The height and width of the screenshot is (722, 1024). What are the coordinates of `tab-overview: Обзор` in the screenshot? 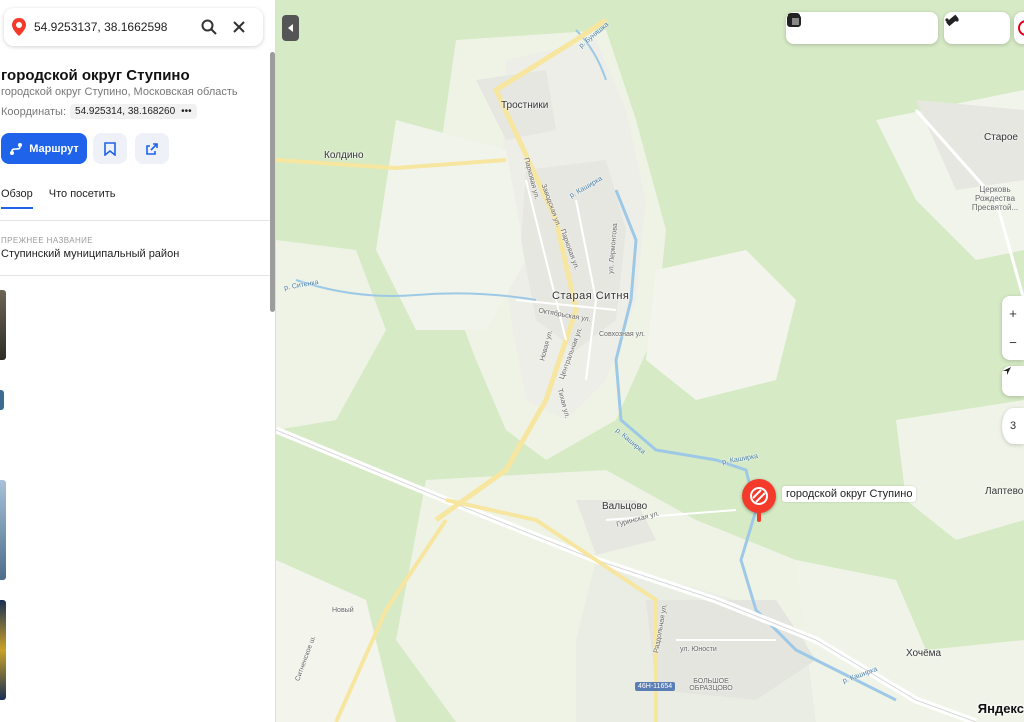 It's located at (17, 198).